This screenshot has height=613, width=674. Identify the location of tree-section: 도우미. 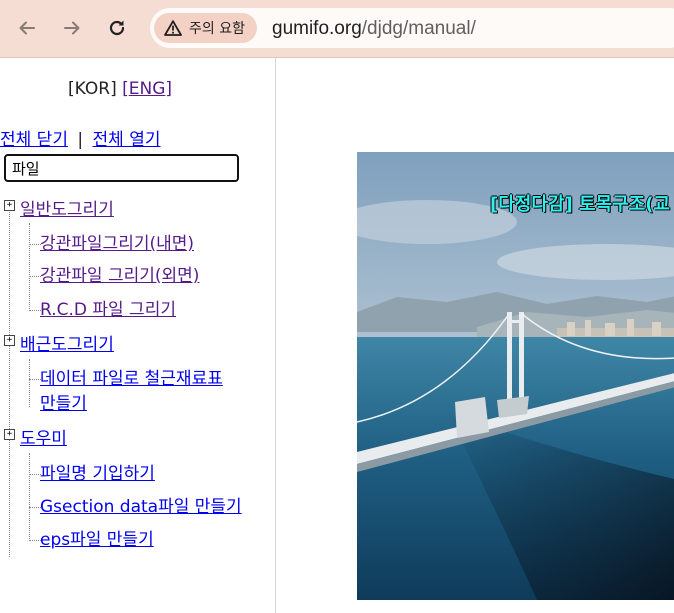
(43, 439).